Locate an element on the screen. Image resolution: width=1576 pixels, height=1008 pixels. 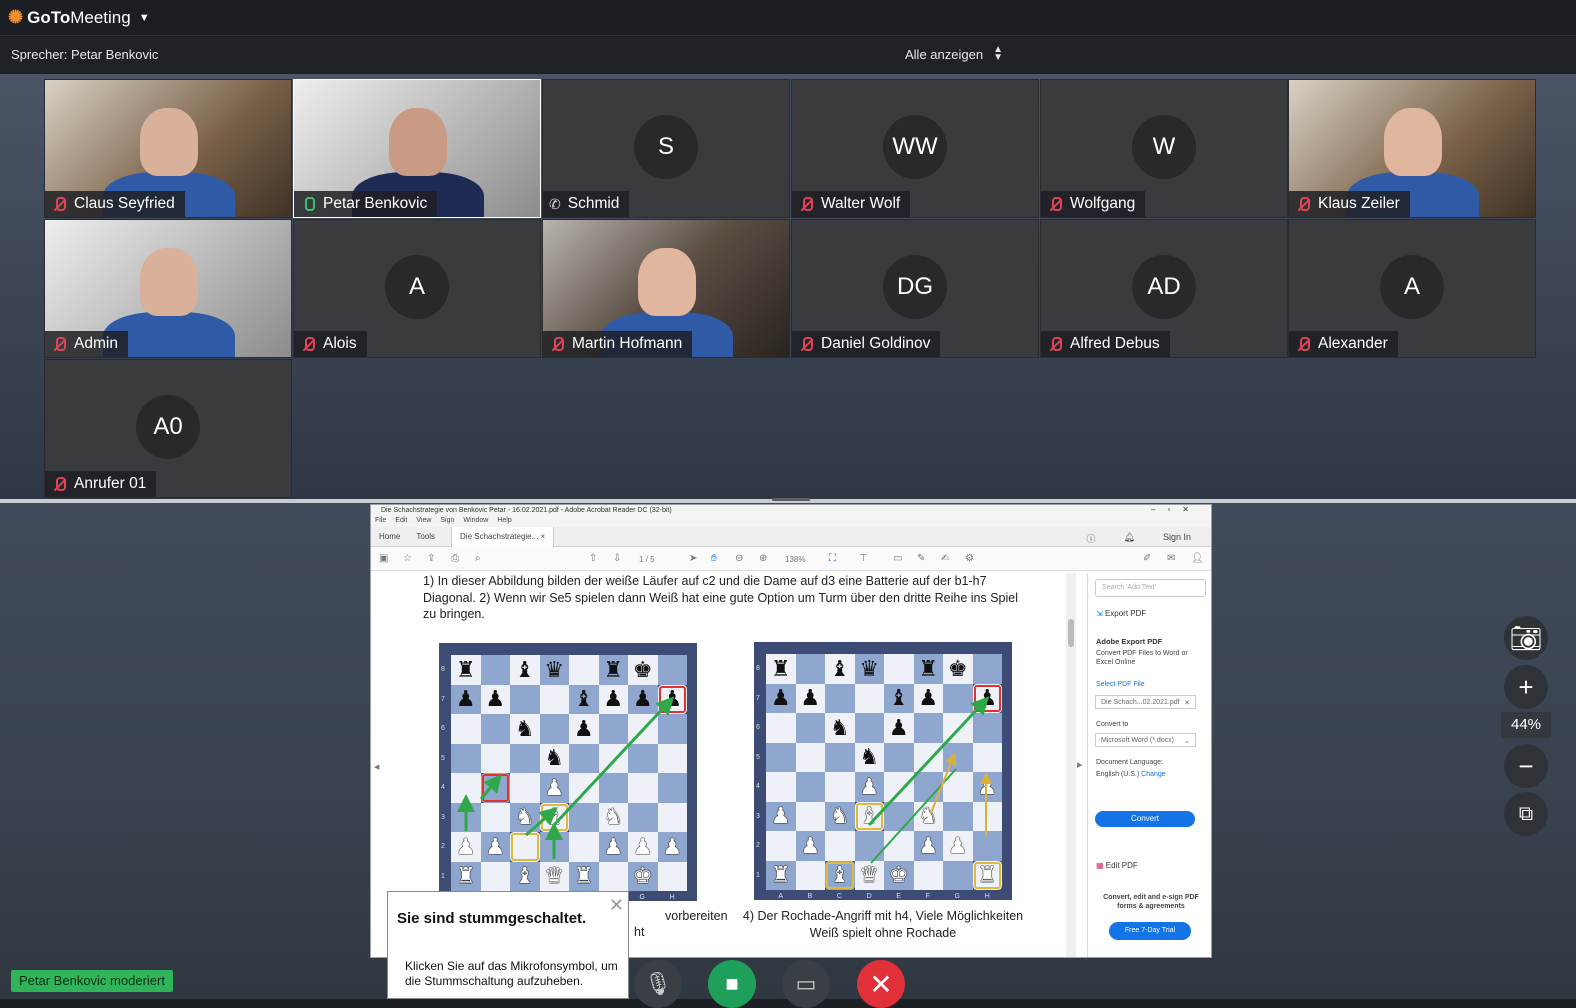
stamp-icon: ⚙︎ is located at coordinates (969, 558).